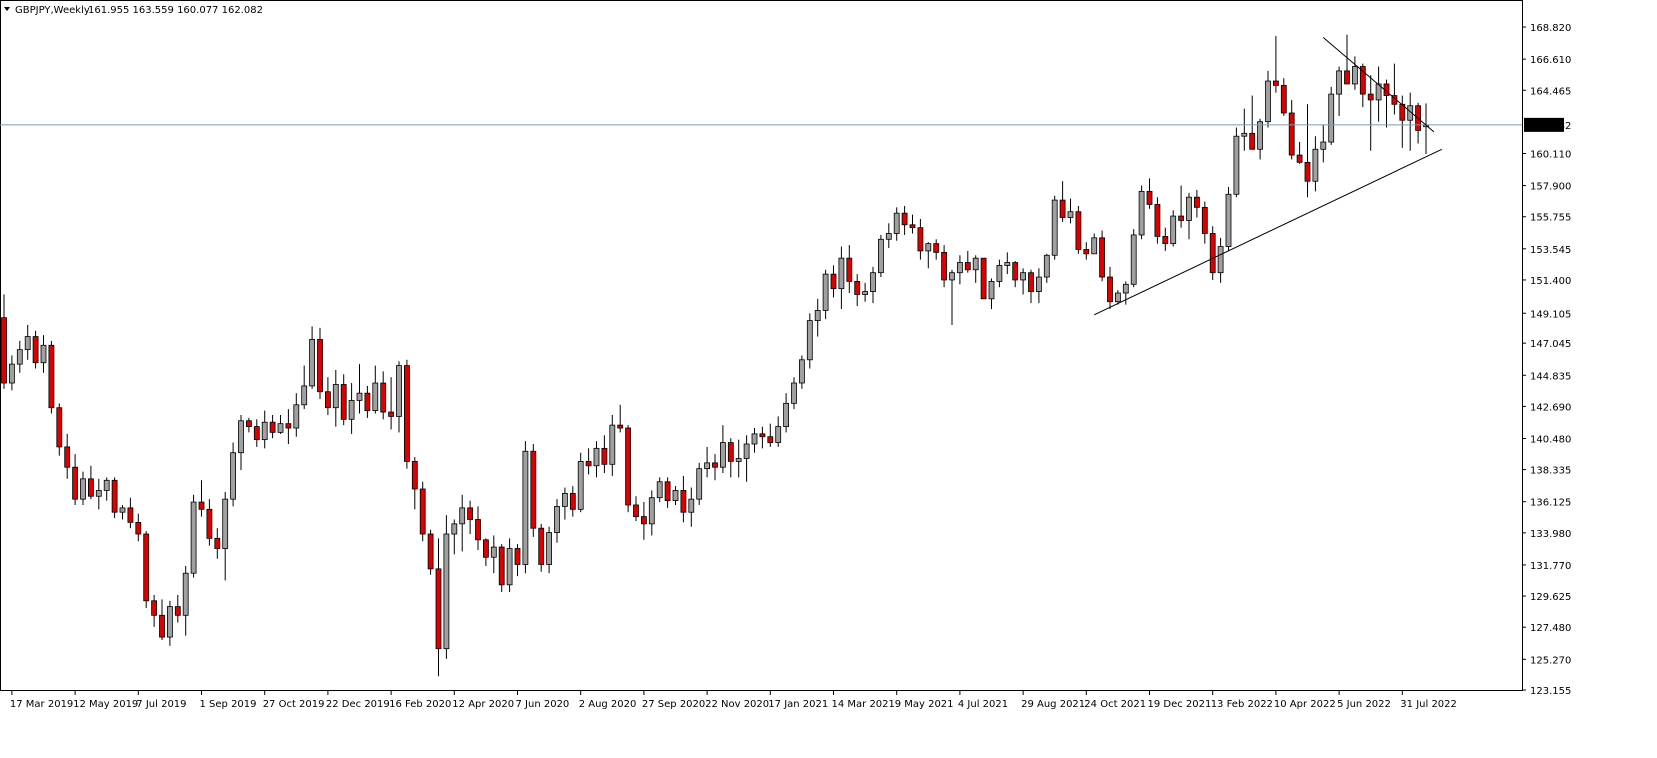  What do you see at coordinates (1550, 407) in the screenshot?
I see `y-tick-label: 142.690` at bounding box center [1550, 407].